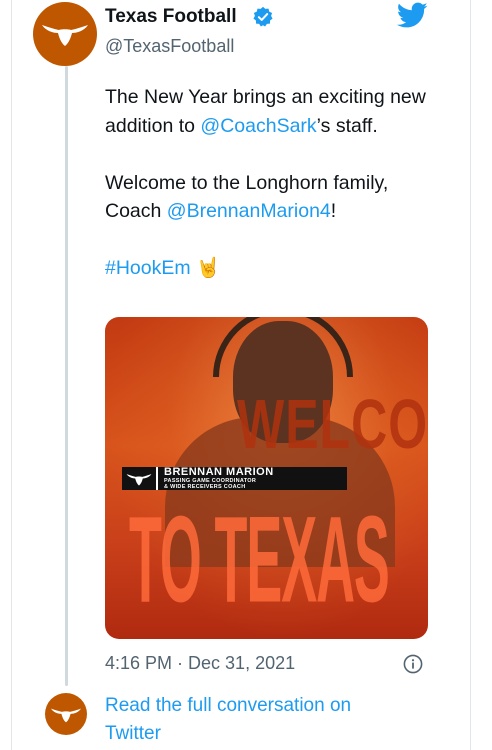  What do you see at coordinates (412, 15) in the screenshot?
I see `twitter-bird-icon` at bounding box center [412, 15].